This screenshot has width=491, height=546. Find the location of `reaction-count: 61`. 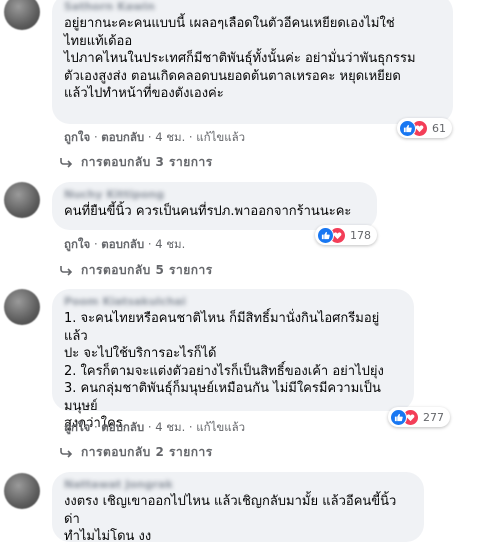

reaction-count: 61 is located at coordinates (439, 128).